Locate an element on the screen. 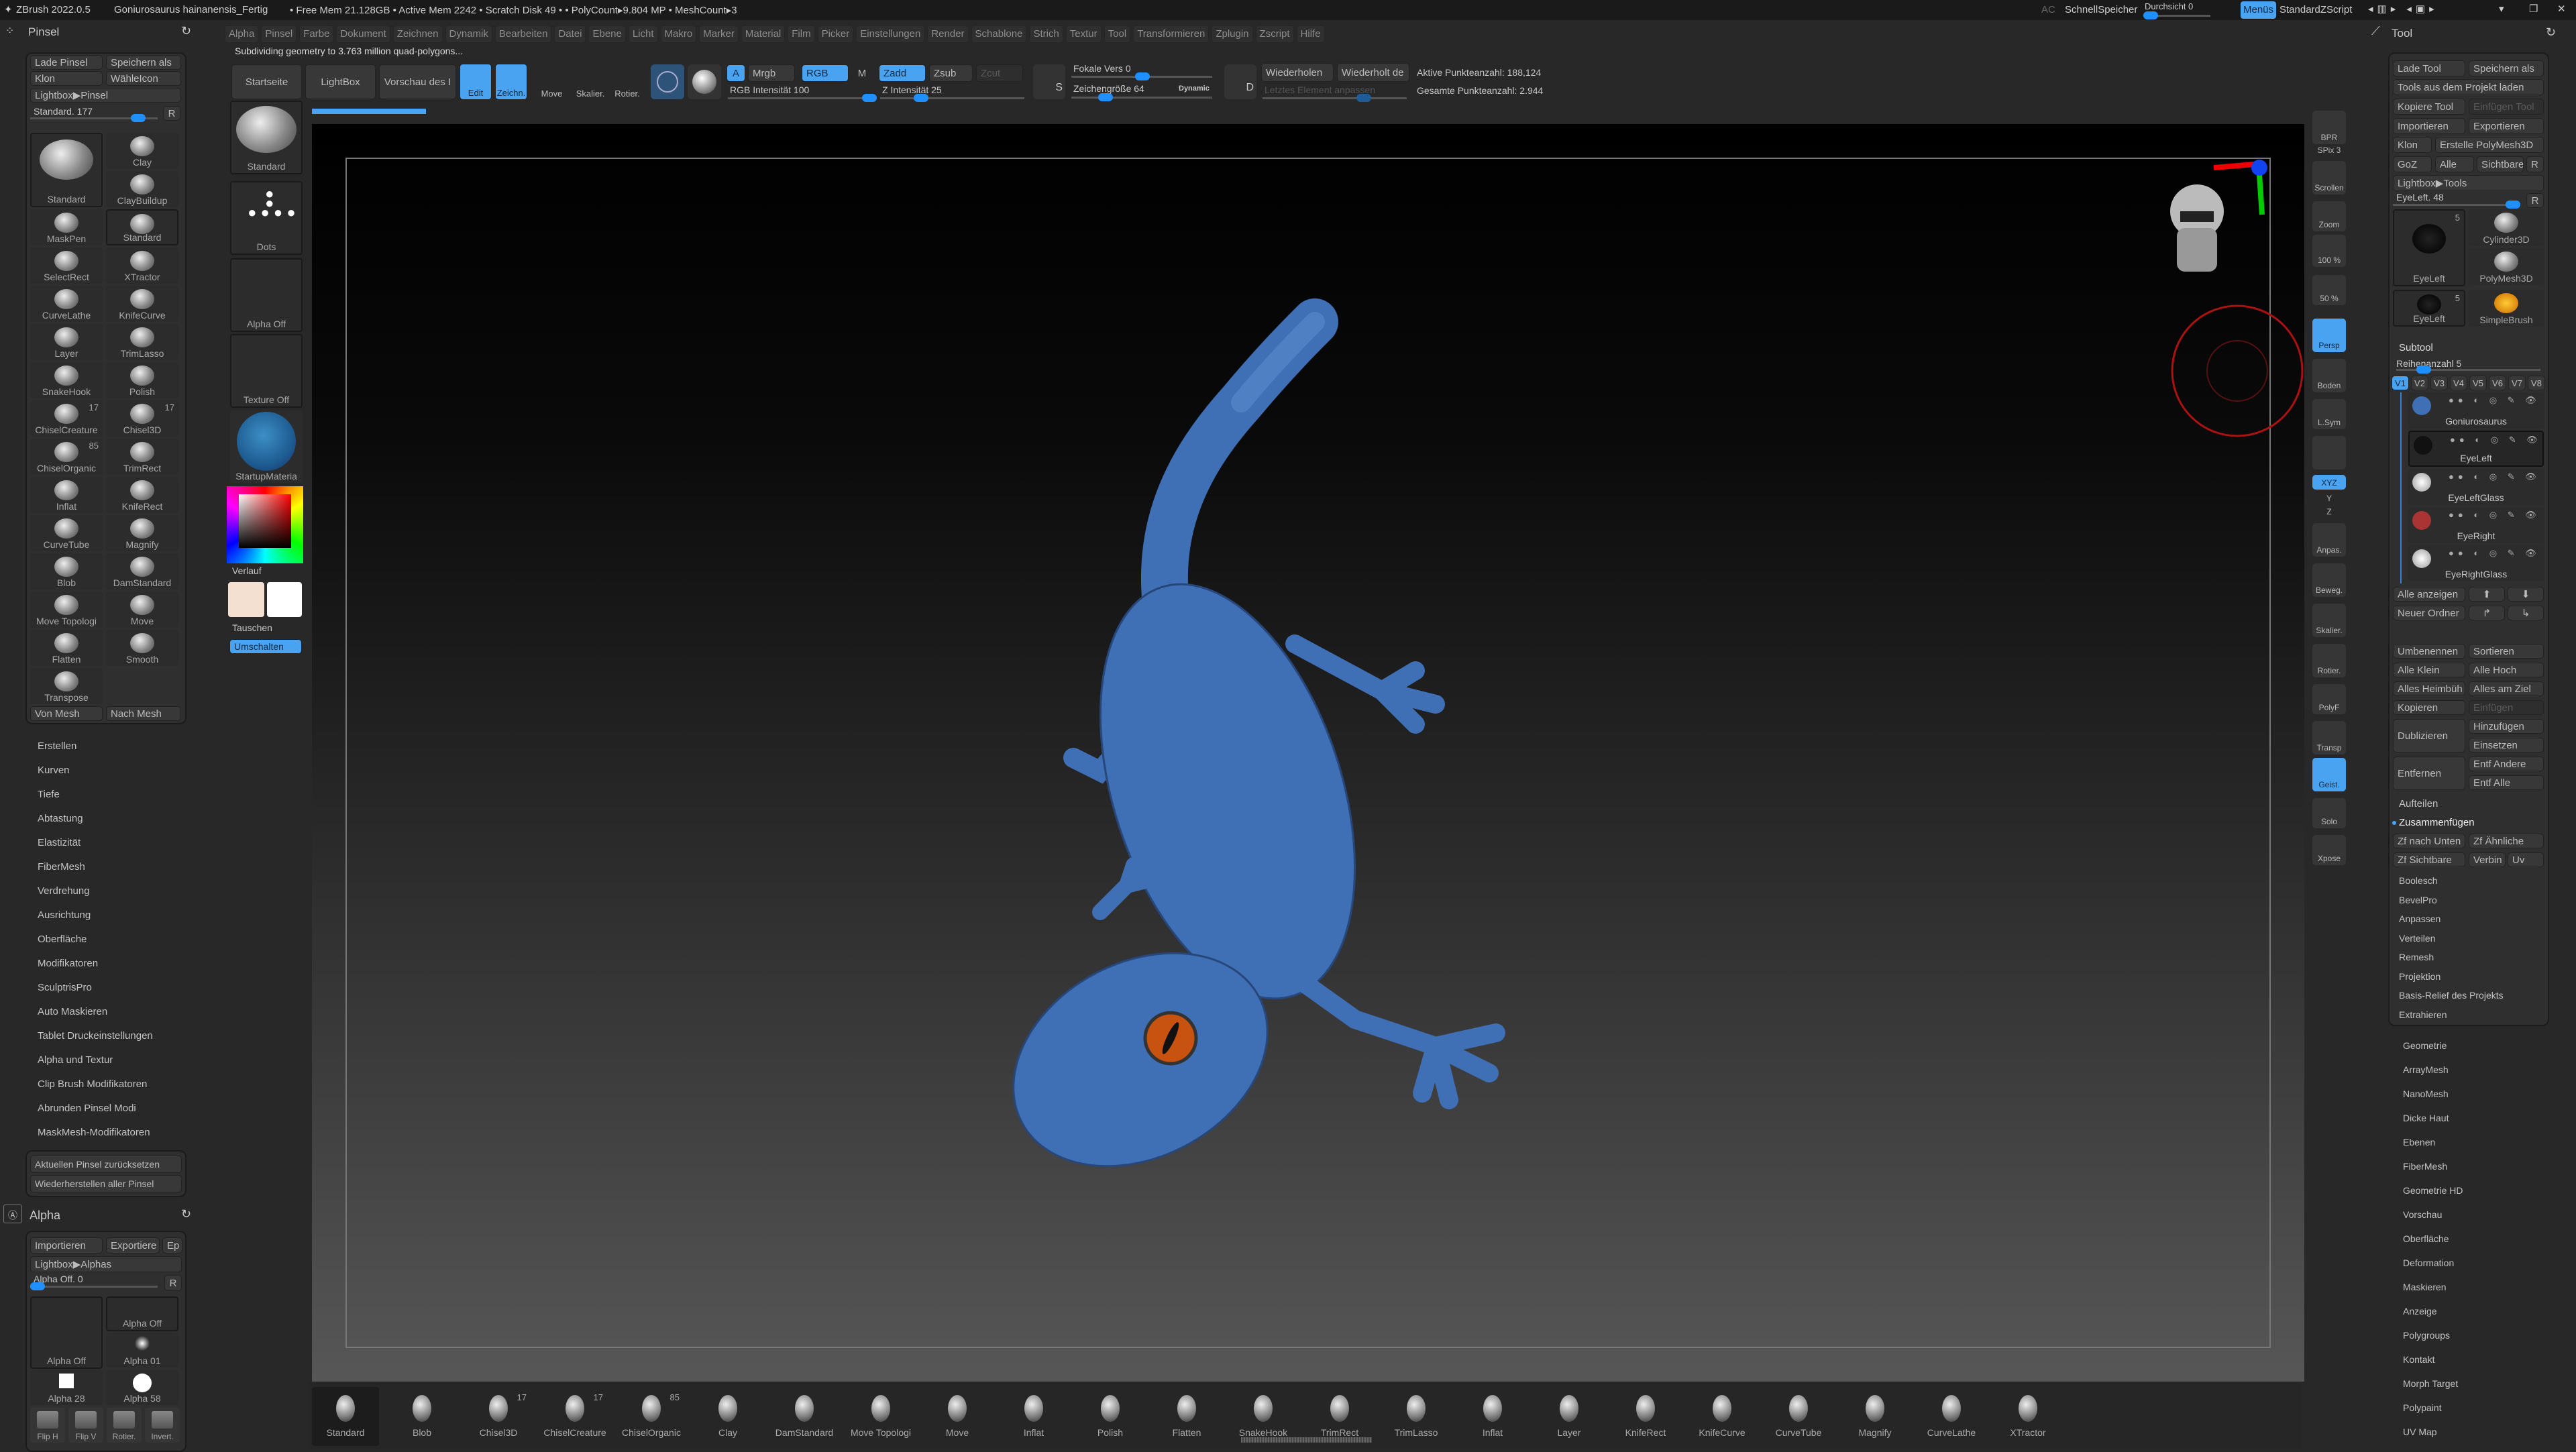  brush-item: 17 ChiselCreature is located at coordinates (66, 418).